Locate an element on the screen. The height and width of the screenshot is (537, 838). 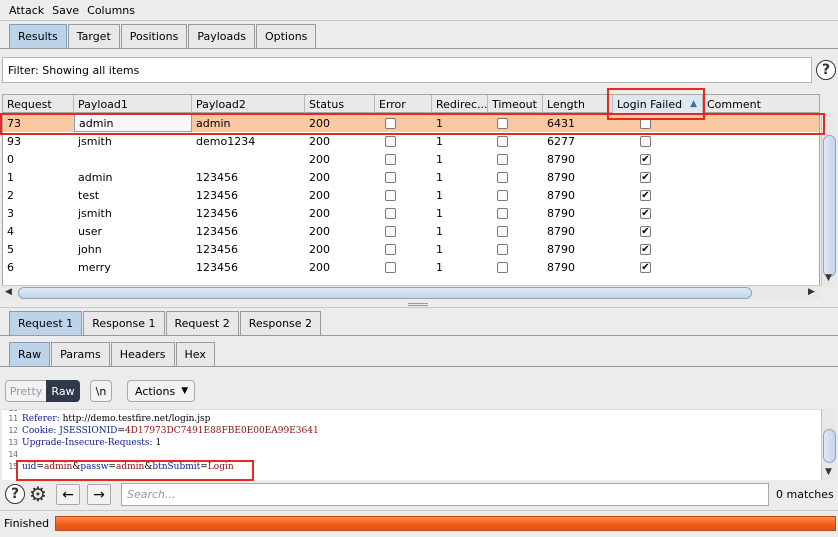
login-failed-checkbox is located at coordinates (645, 141).